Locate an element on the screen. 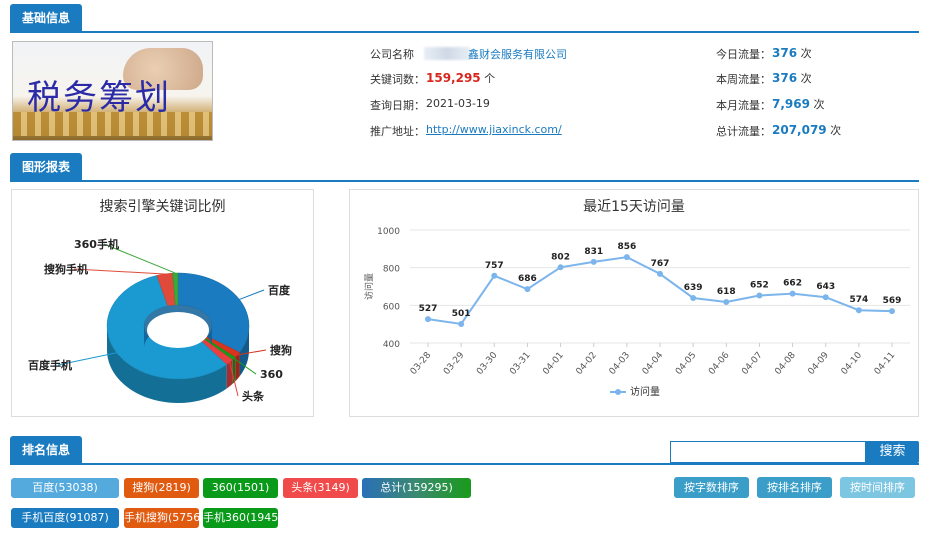 This screenshot has height=533, width=929. keywords-row: 159,295 个 is located at coordinates (460, 78).